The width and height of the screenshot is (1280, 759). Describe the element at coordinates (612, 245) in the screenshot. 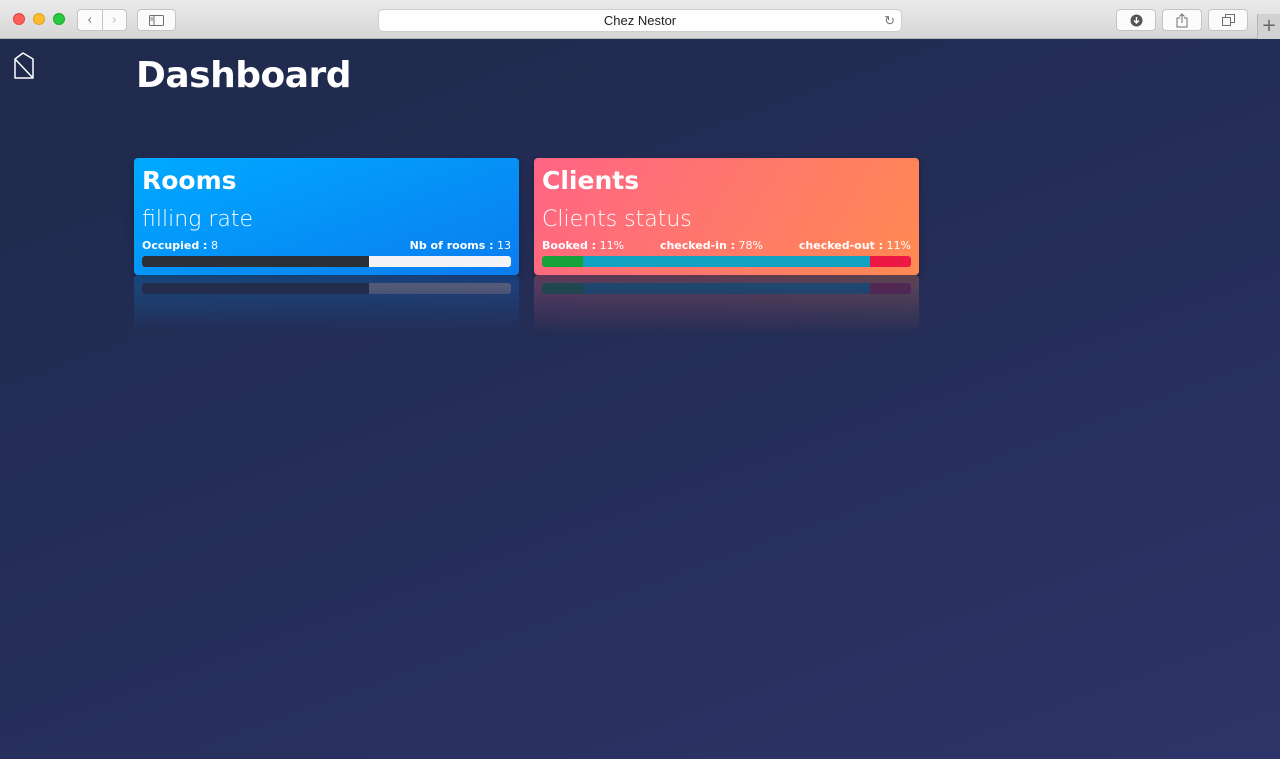

I see `booked-value: 11%` at that location.